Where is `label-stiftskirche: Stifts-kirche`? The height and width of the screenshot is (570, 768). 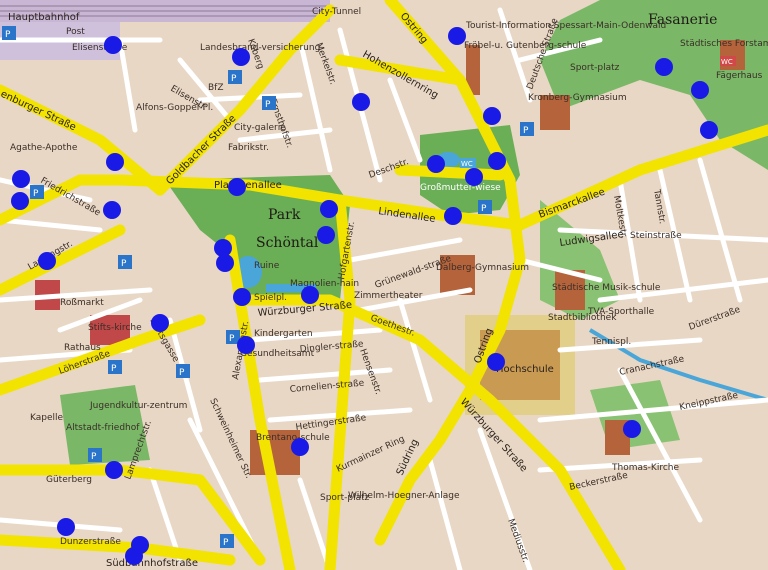 label-stiftskirche: Stifts-kirche is located at coordinates (115, 328).